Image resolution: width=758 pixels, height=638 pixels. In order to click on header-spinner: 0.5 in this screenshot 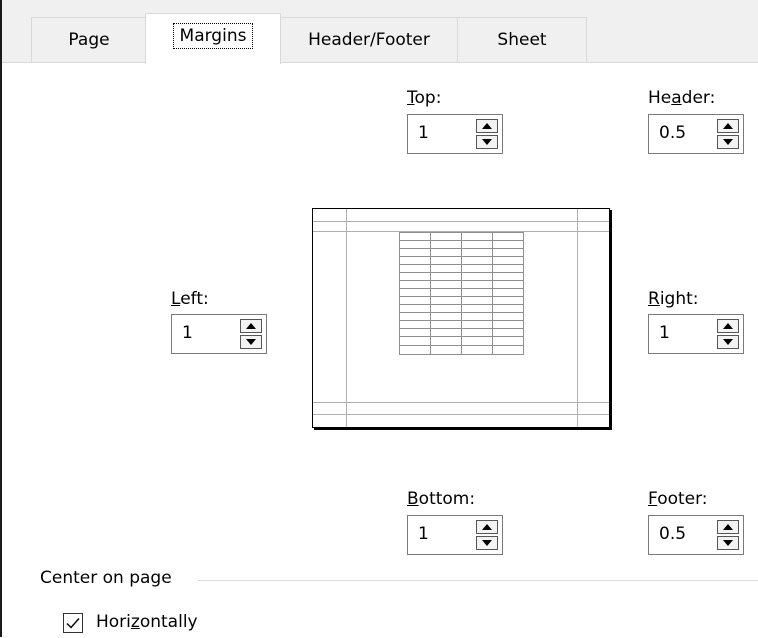, I will do `click(696, 134)`.